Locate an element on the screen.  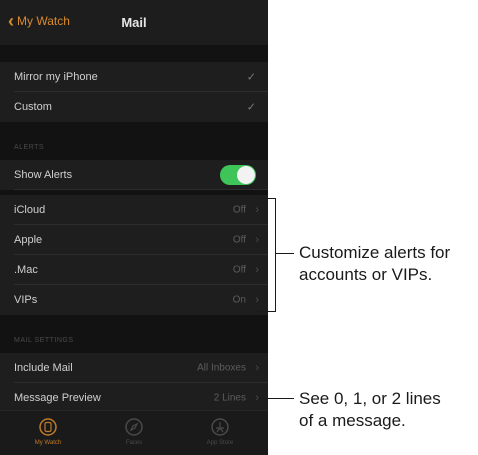
tab-my-watch: My Watch is located at coordinates (48, 431).